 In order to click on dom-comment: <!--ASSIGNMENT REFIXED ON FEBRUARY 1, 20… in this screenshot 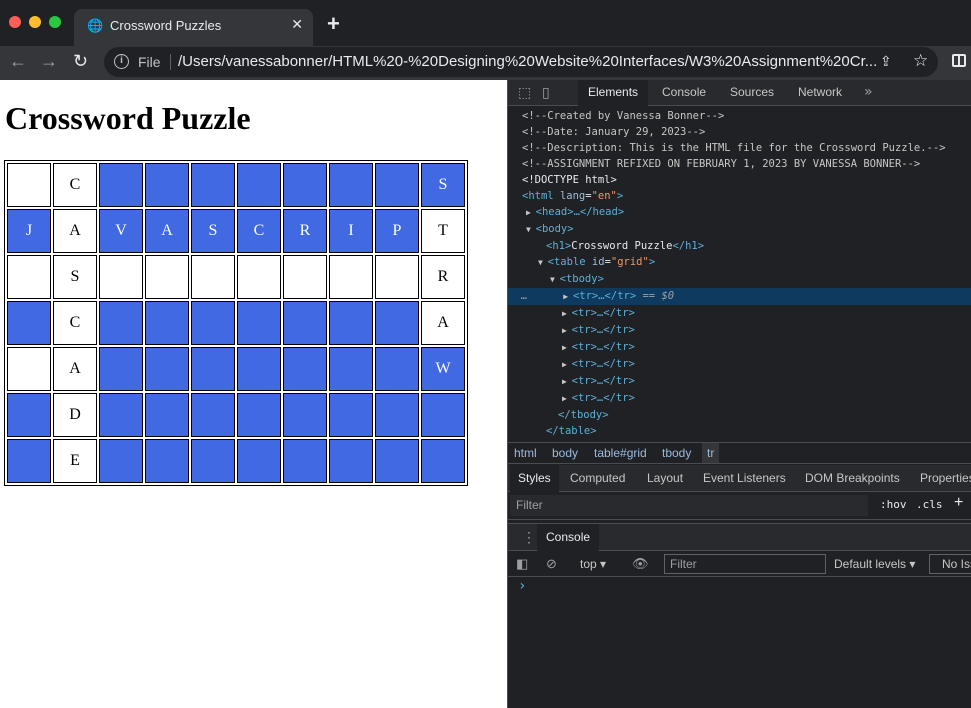, I will do `click(746, 164)`.